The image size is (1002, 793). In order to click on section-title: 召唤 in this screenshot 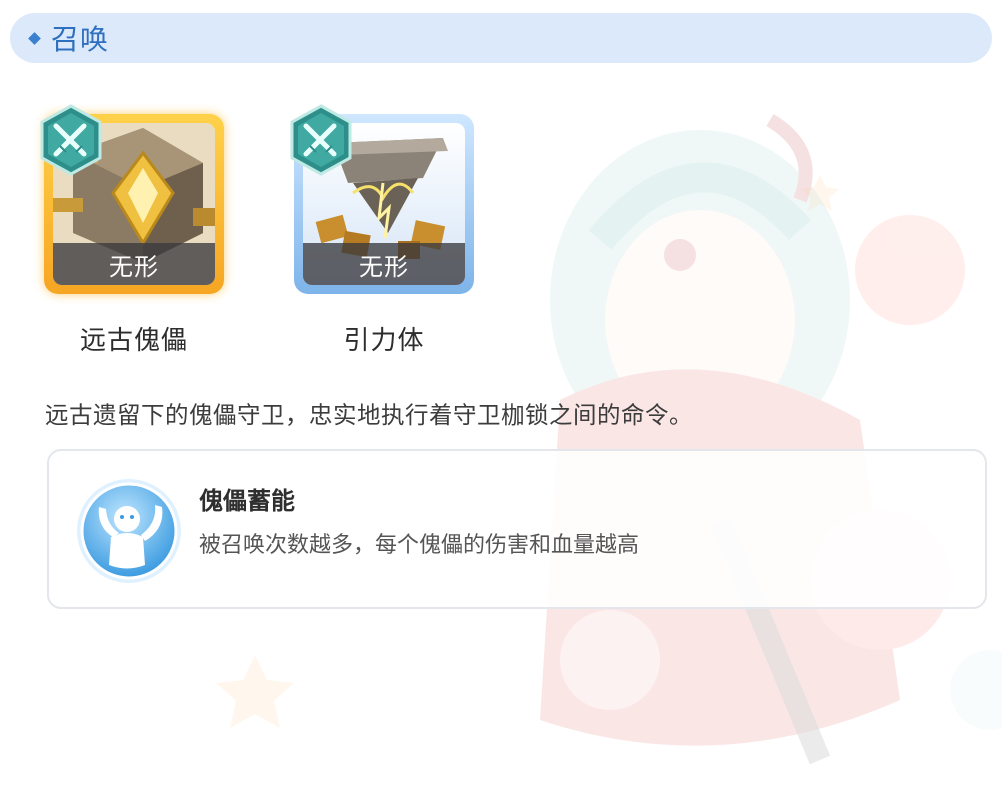, I will do `click(80, 39)`.